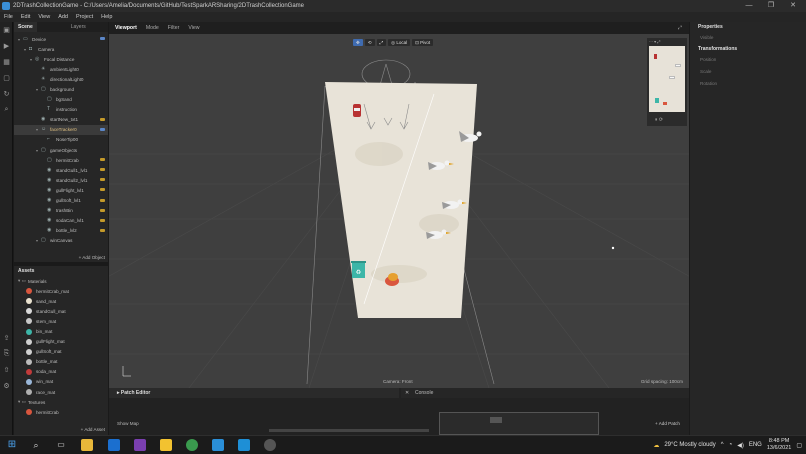 This screenshot has width=806, height=454. What do you see at coordinates (6, 338) in the screenshot?
I see `upload-tool-icon: ⇪` at bounding box center [6, 338].